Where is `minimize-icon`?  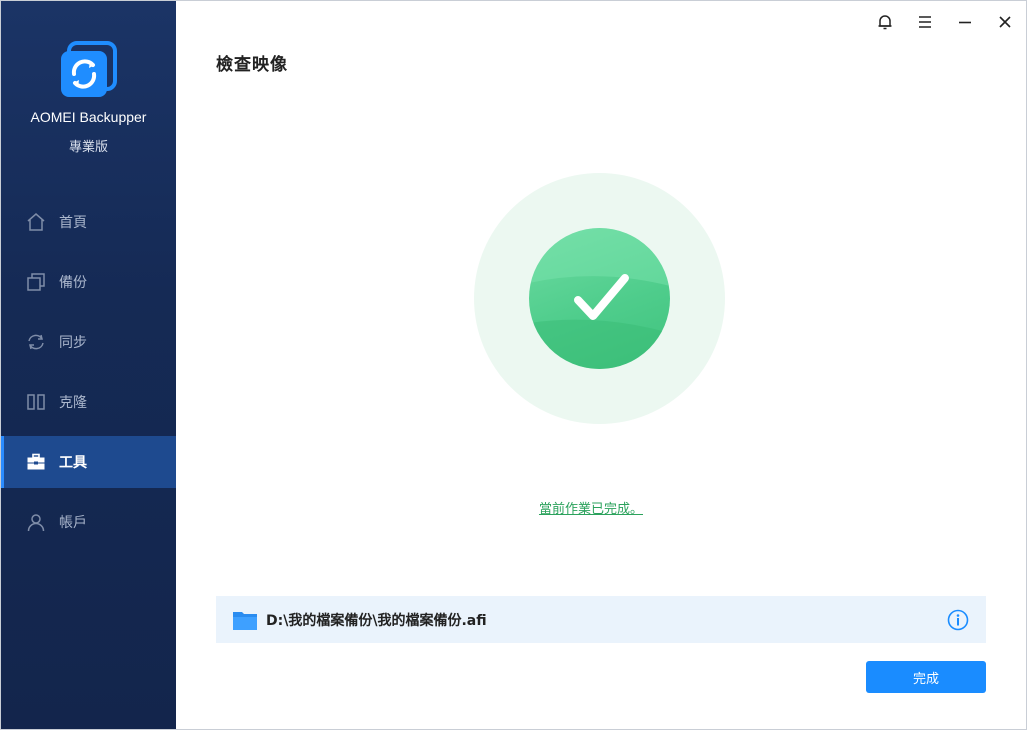
minimize-icon is located at coordinates (965, 22).